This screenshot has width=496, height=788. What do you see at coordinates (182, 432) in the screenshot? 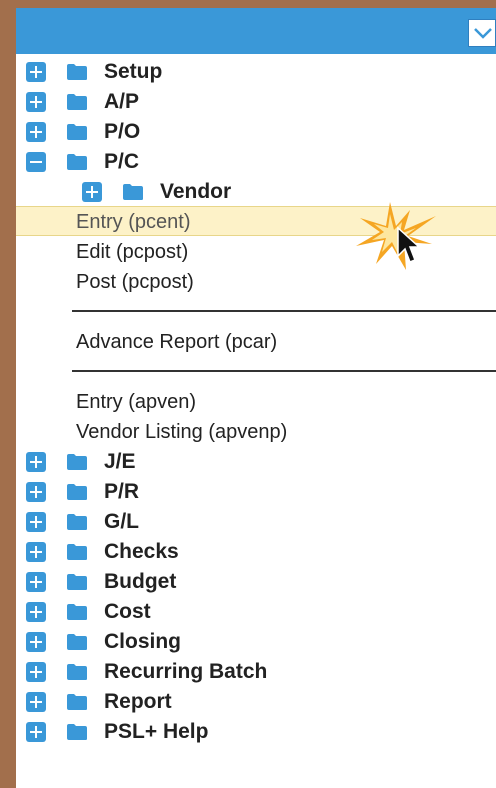
I see `menu-item-label: Vendor Listing (apvenp)` at bounding box center [182, 432].